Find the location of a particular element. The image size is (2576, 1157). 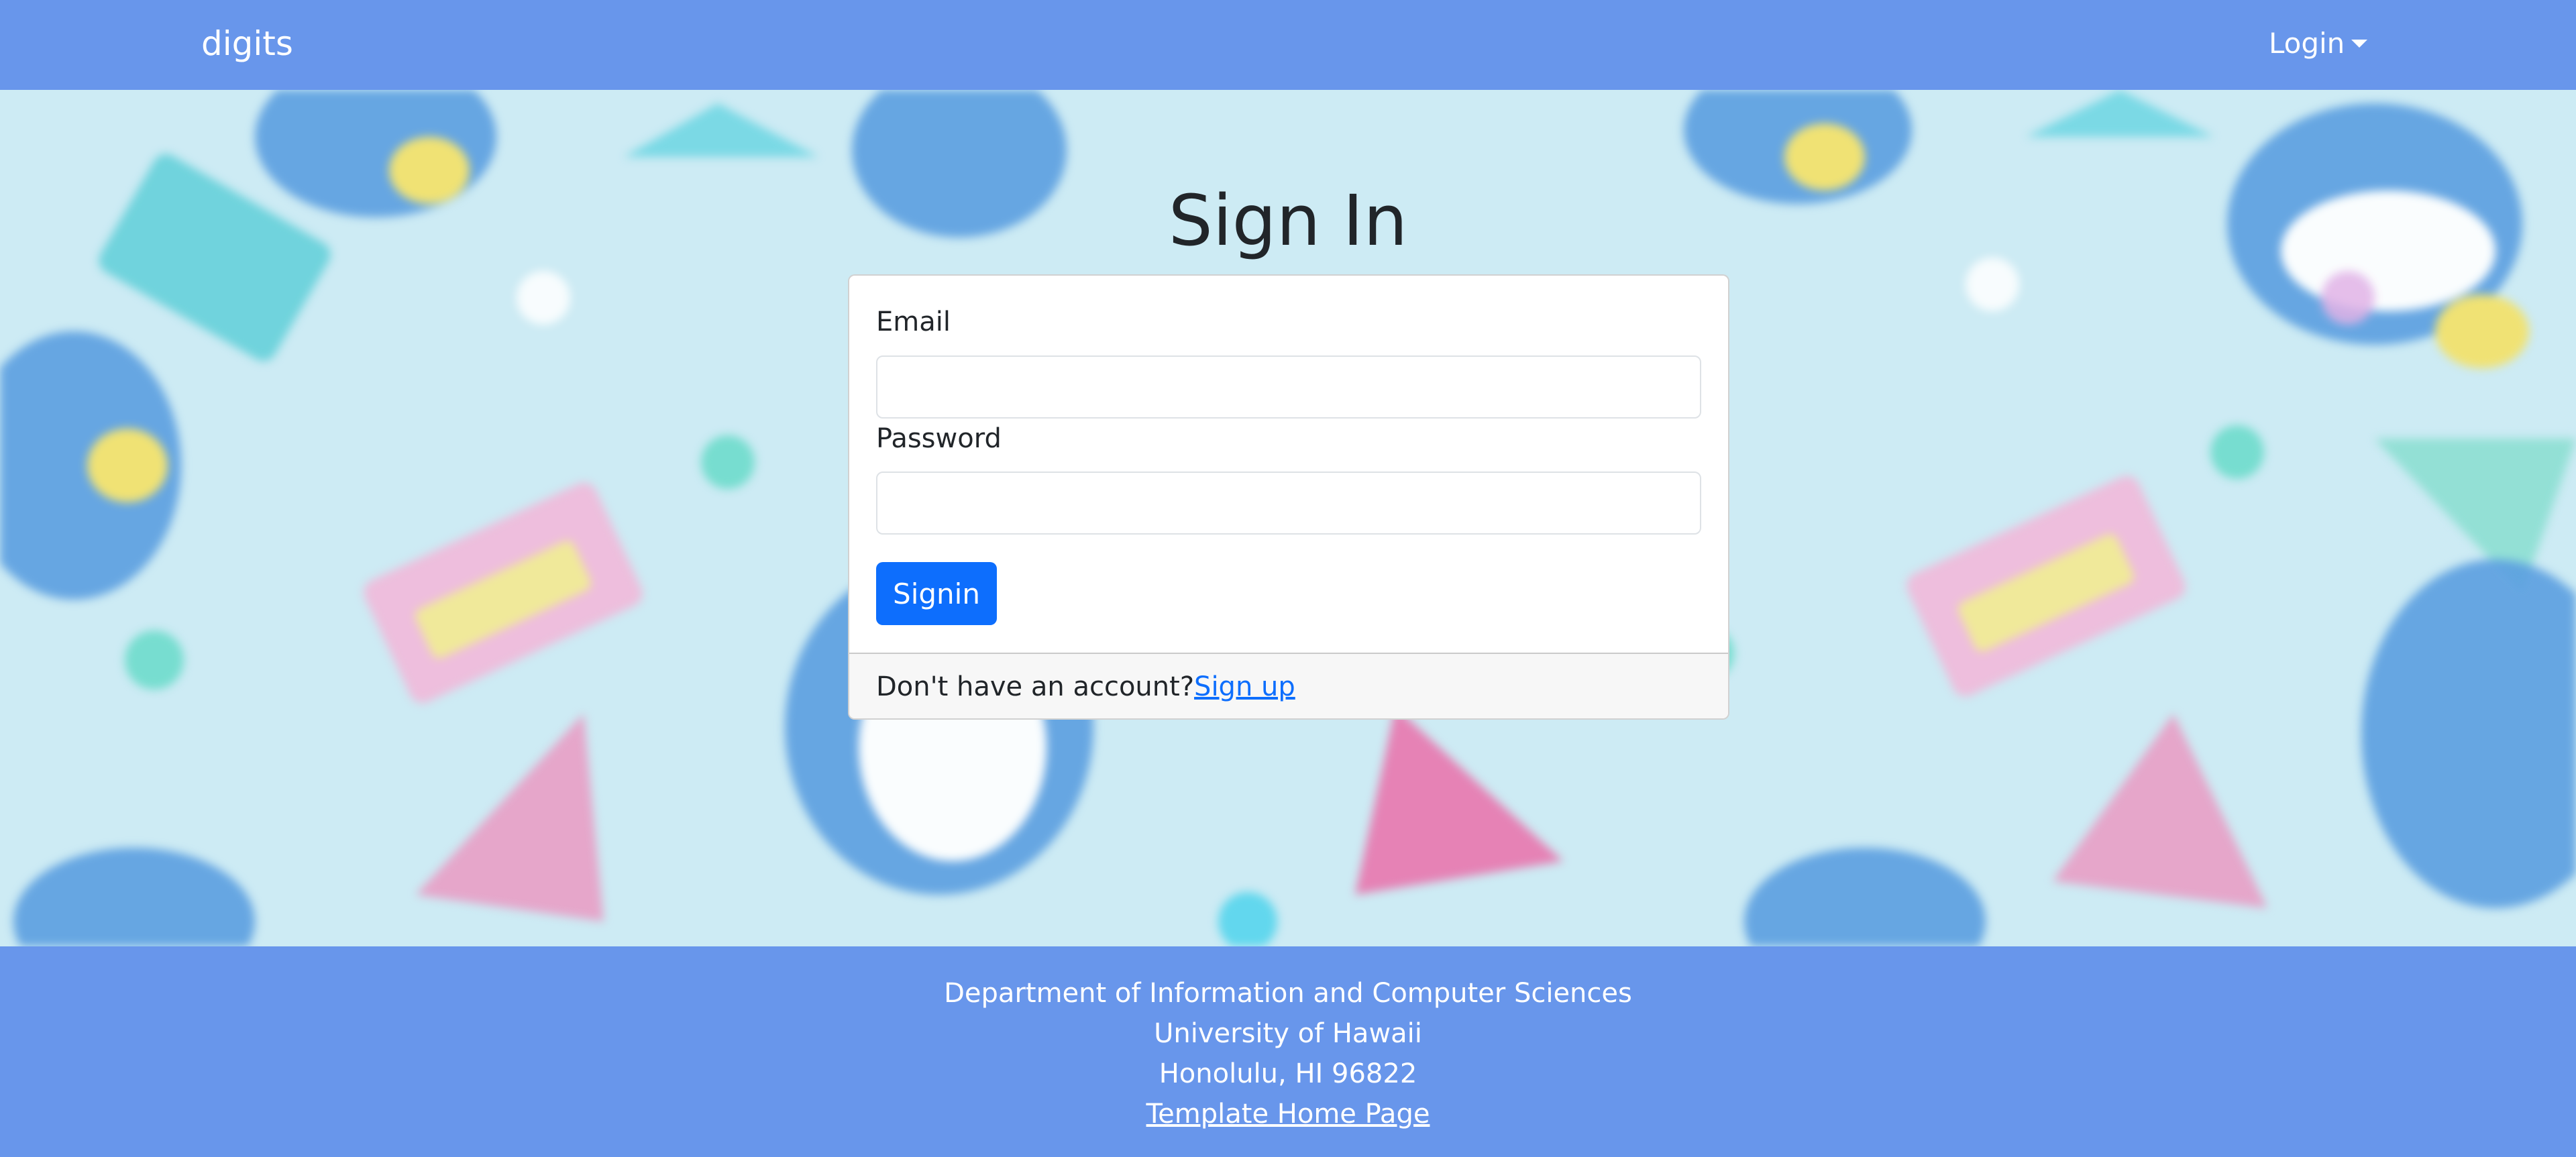

email-label: Email is located at coordinates (913, 322).